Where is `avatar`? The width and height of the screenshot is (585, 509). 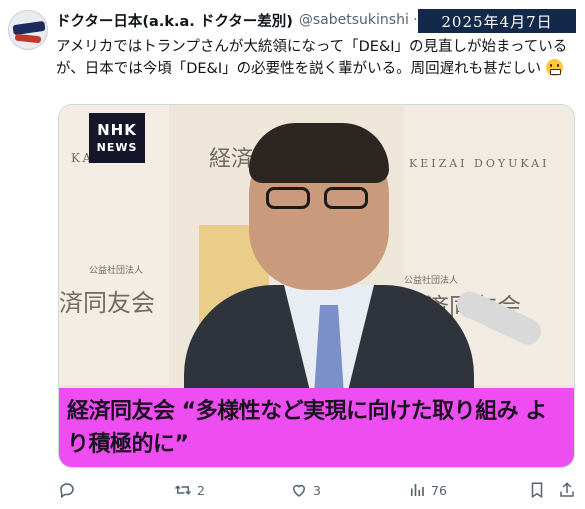
avatar is located at coordinates (28, 30).